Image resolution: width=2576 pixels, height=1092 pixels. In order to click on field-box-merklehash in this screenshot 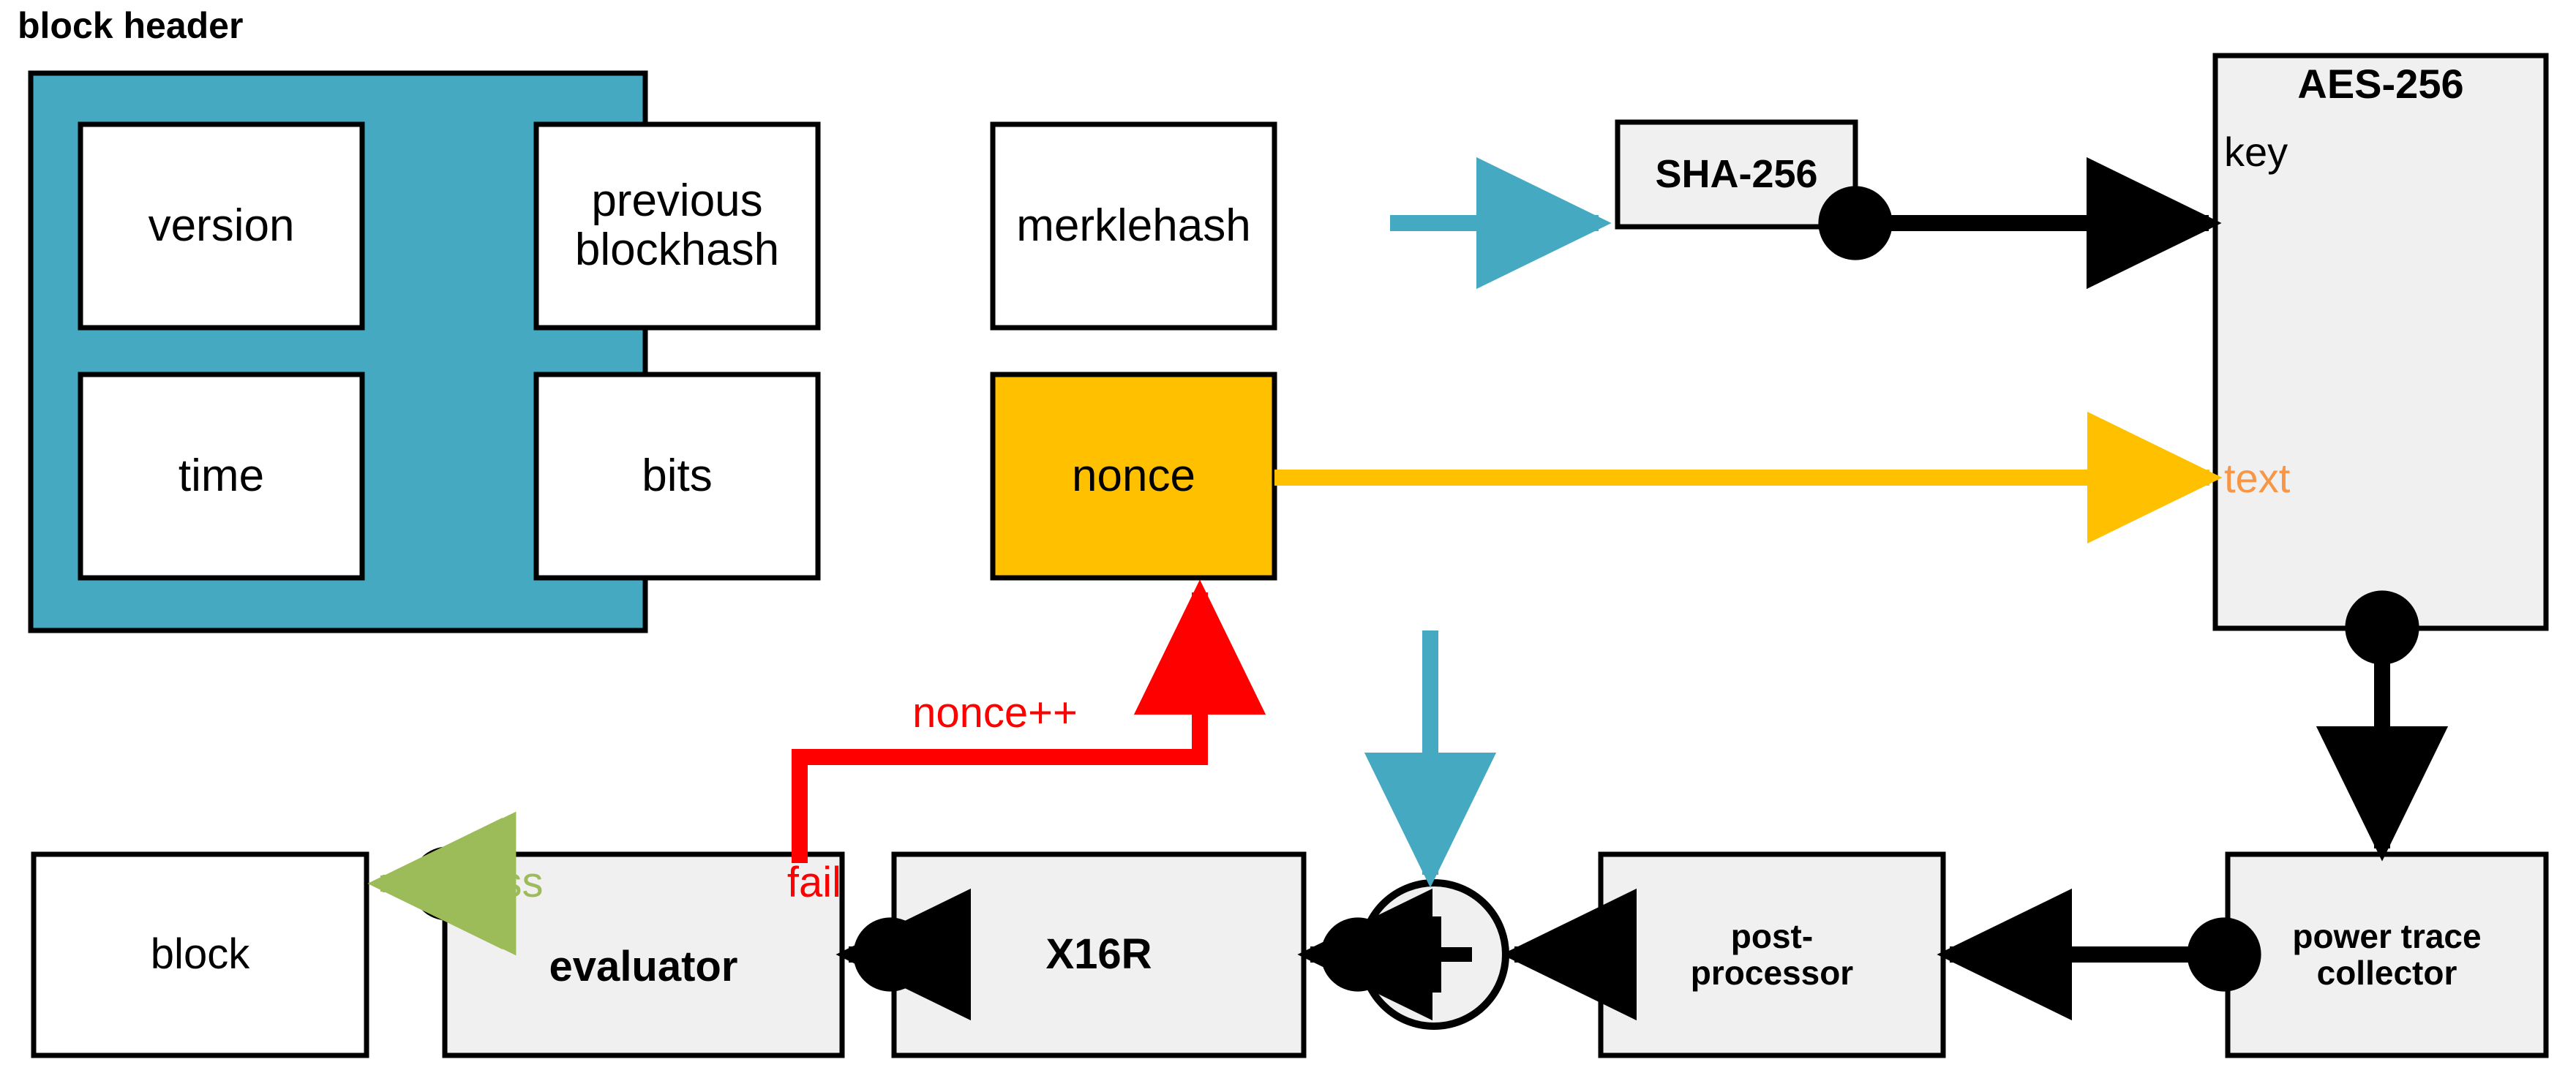, I will do `click(1133, 226)`.